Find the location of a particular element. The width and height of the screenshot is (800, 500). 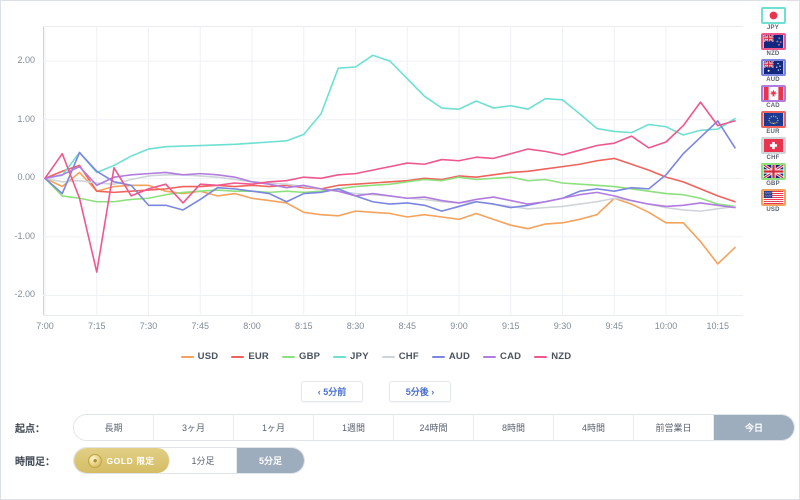

flag-caption: GBP is located at coordinates (773, 184).